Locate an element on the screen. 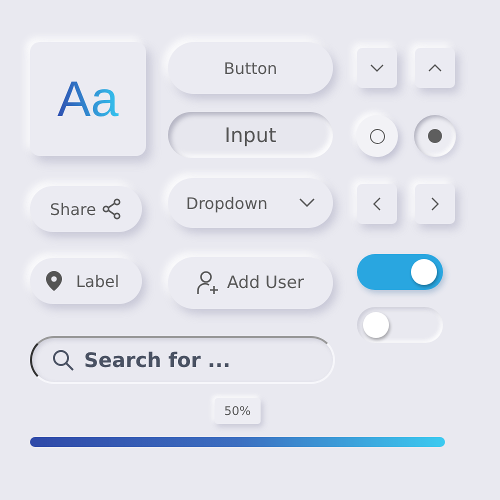 This screenshot has height=500, width=500. chevron-up-icon is located at coordinates (435, 68).